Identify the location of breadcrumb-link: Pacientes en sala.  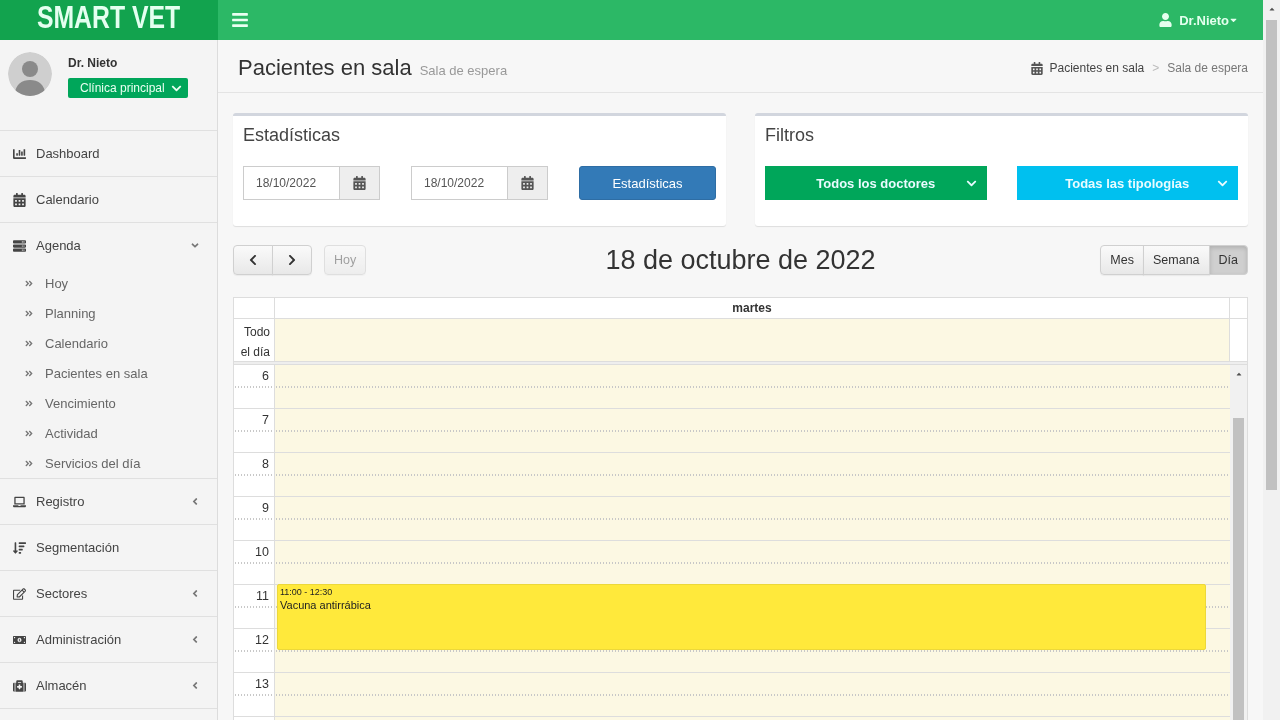
(1097, 68).